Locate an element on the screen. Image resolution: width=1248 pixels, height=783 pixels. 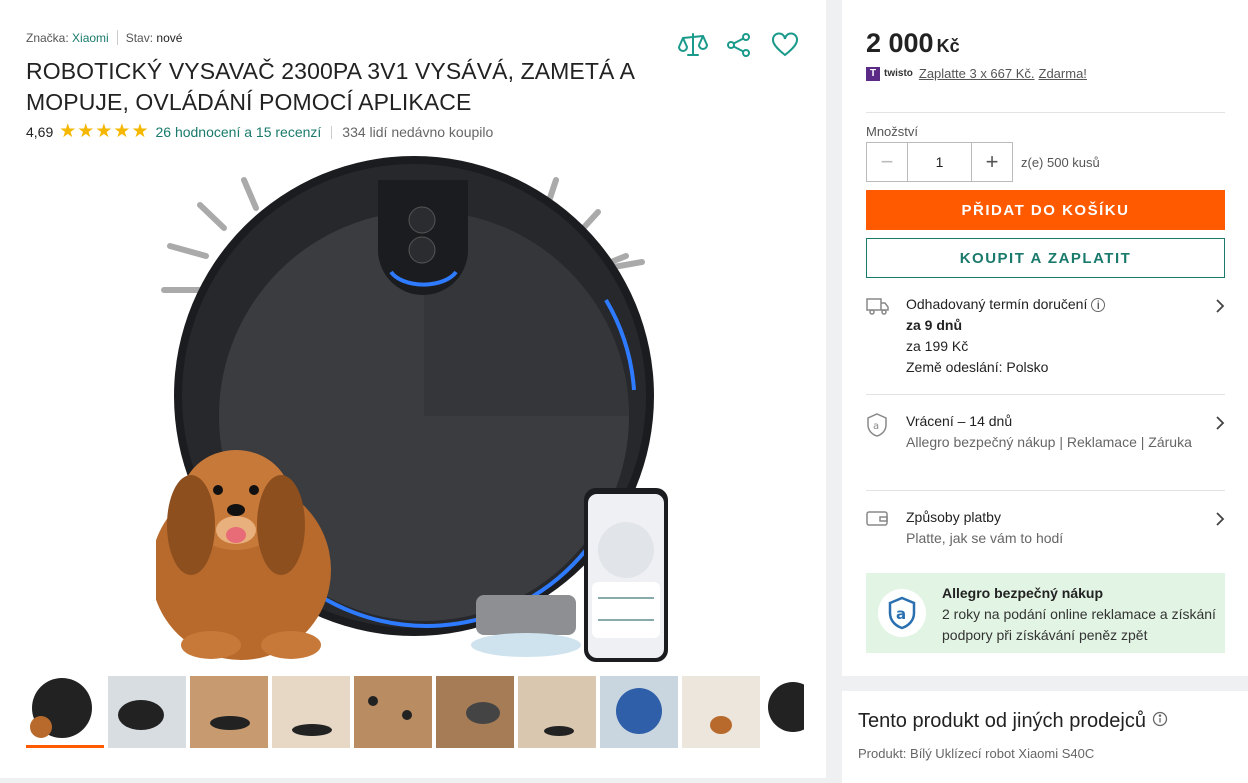
delivery-label: Odhadovaný termín doručení i is located at coordinates (1055, 304).